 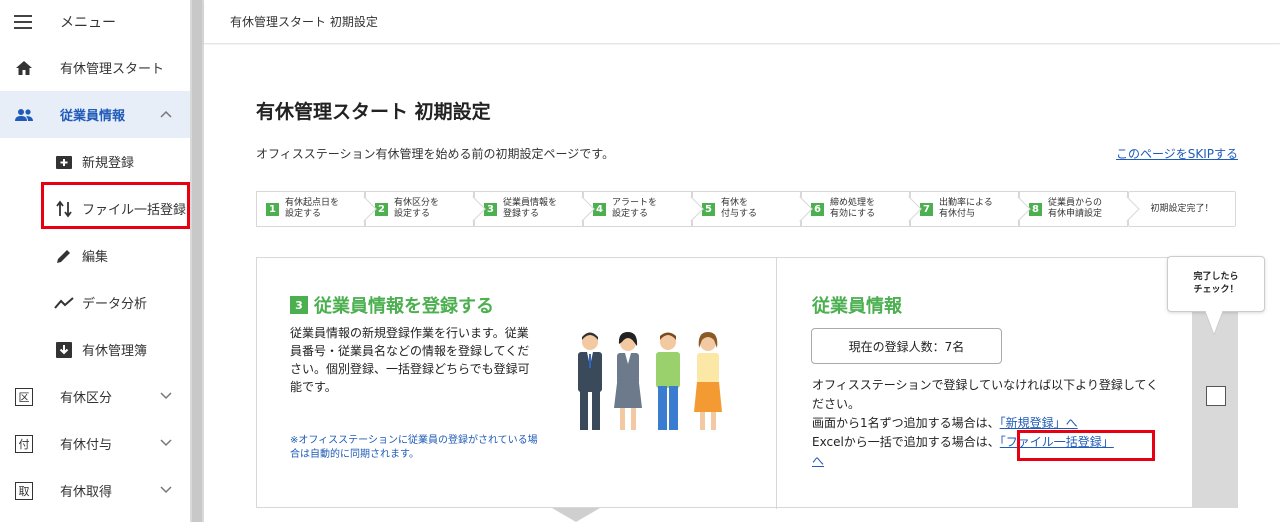 What do you see at coordinates (776, 383) in the screenshot?
I see `card-divider` at bounding box center [776, 383].